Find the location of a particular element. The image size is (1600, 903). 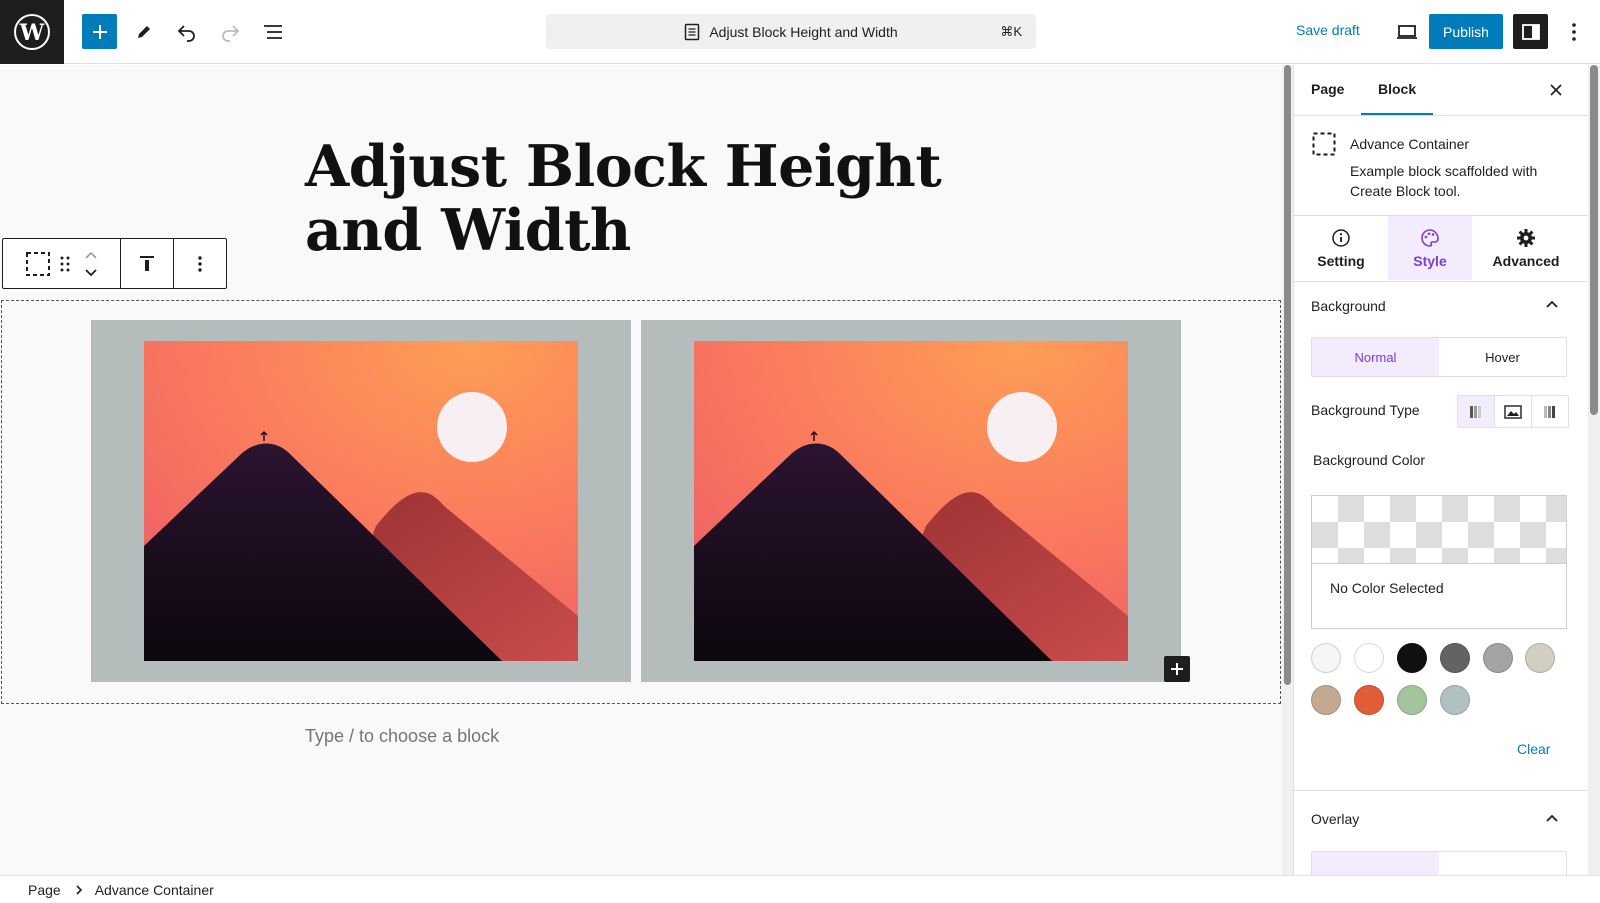

landscape-image-right is located at coordinates (911, 501).